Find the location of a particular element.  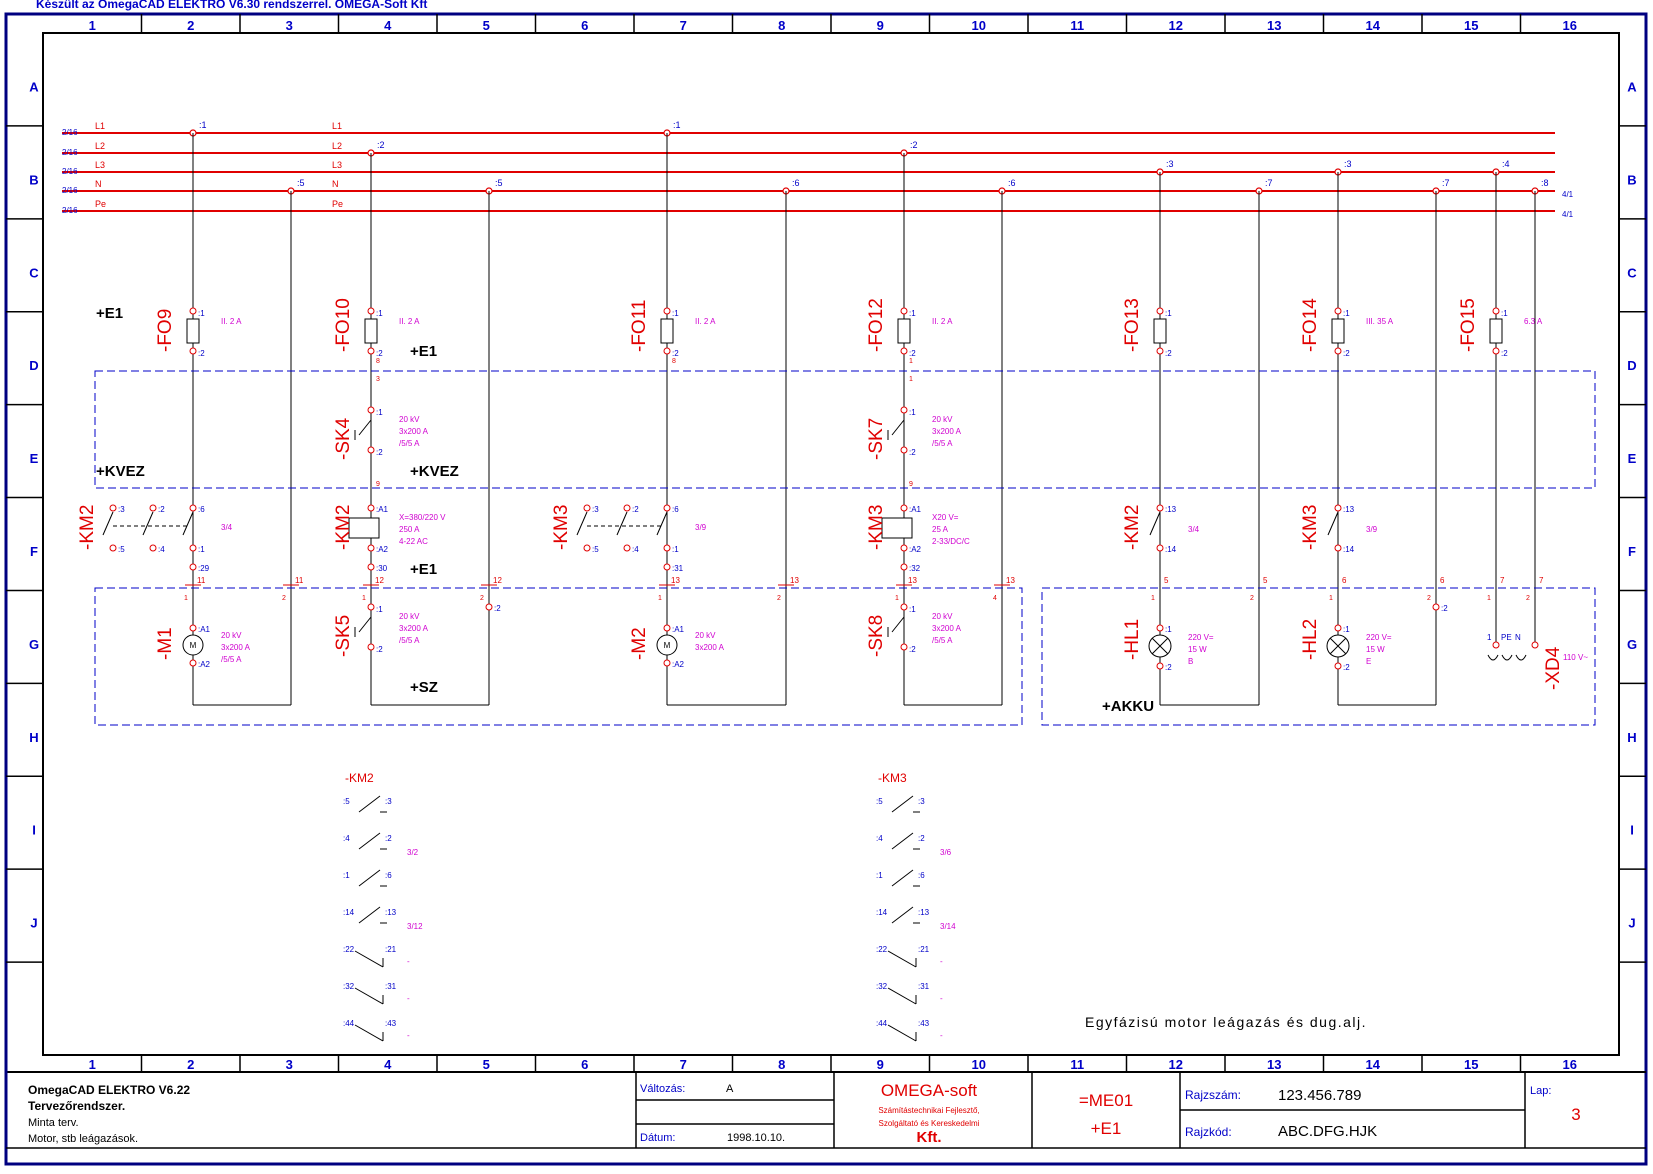

pin-label: :A2 is located at coordinates (915, 549).